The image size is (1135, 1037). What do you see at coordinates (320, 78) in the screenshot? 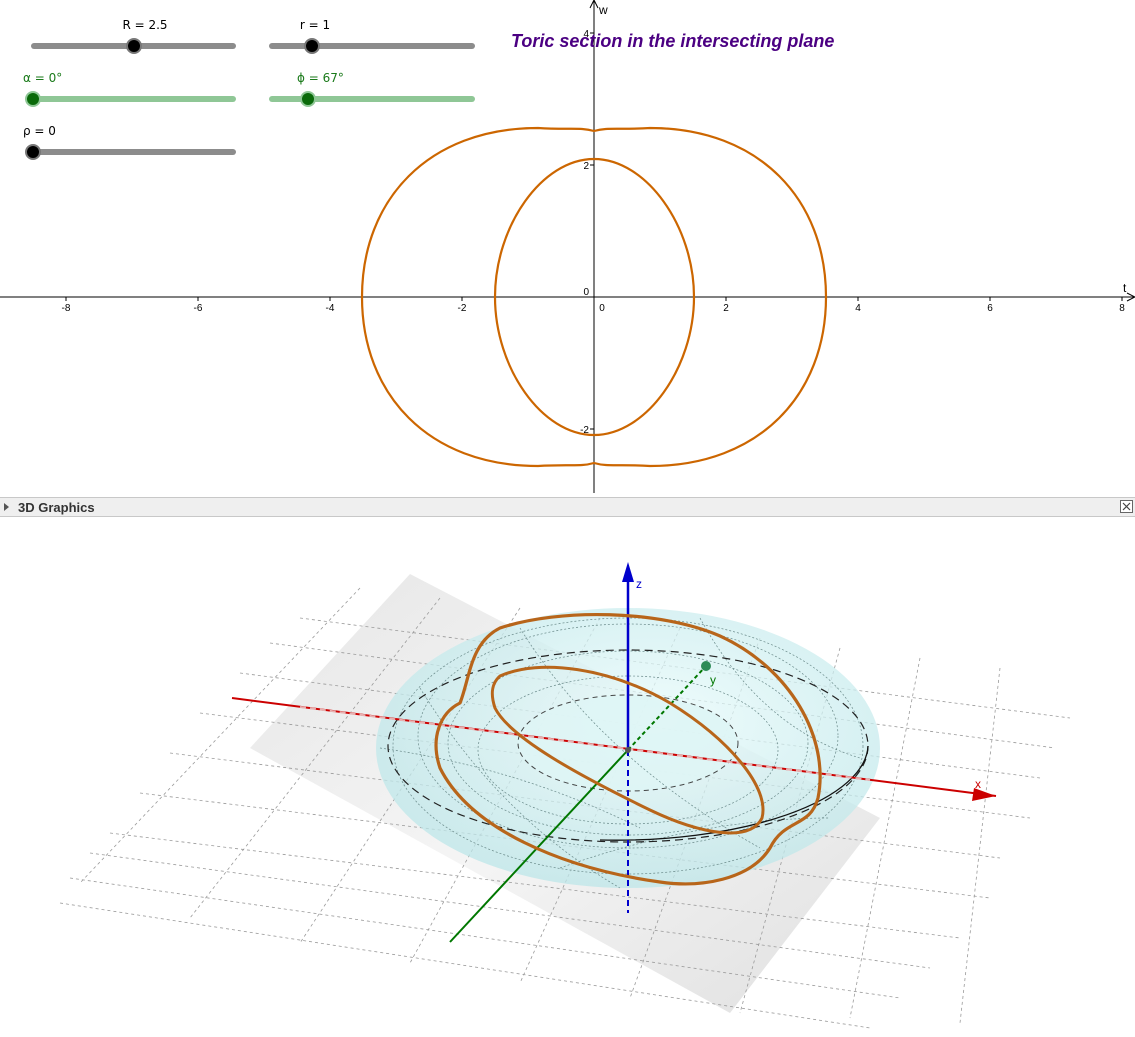
I see `slider-phi-label: ϕ = 67°` at bounding box center [320, 78].